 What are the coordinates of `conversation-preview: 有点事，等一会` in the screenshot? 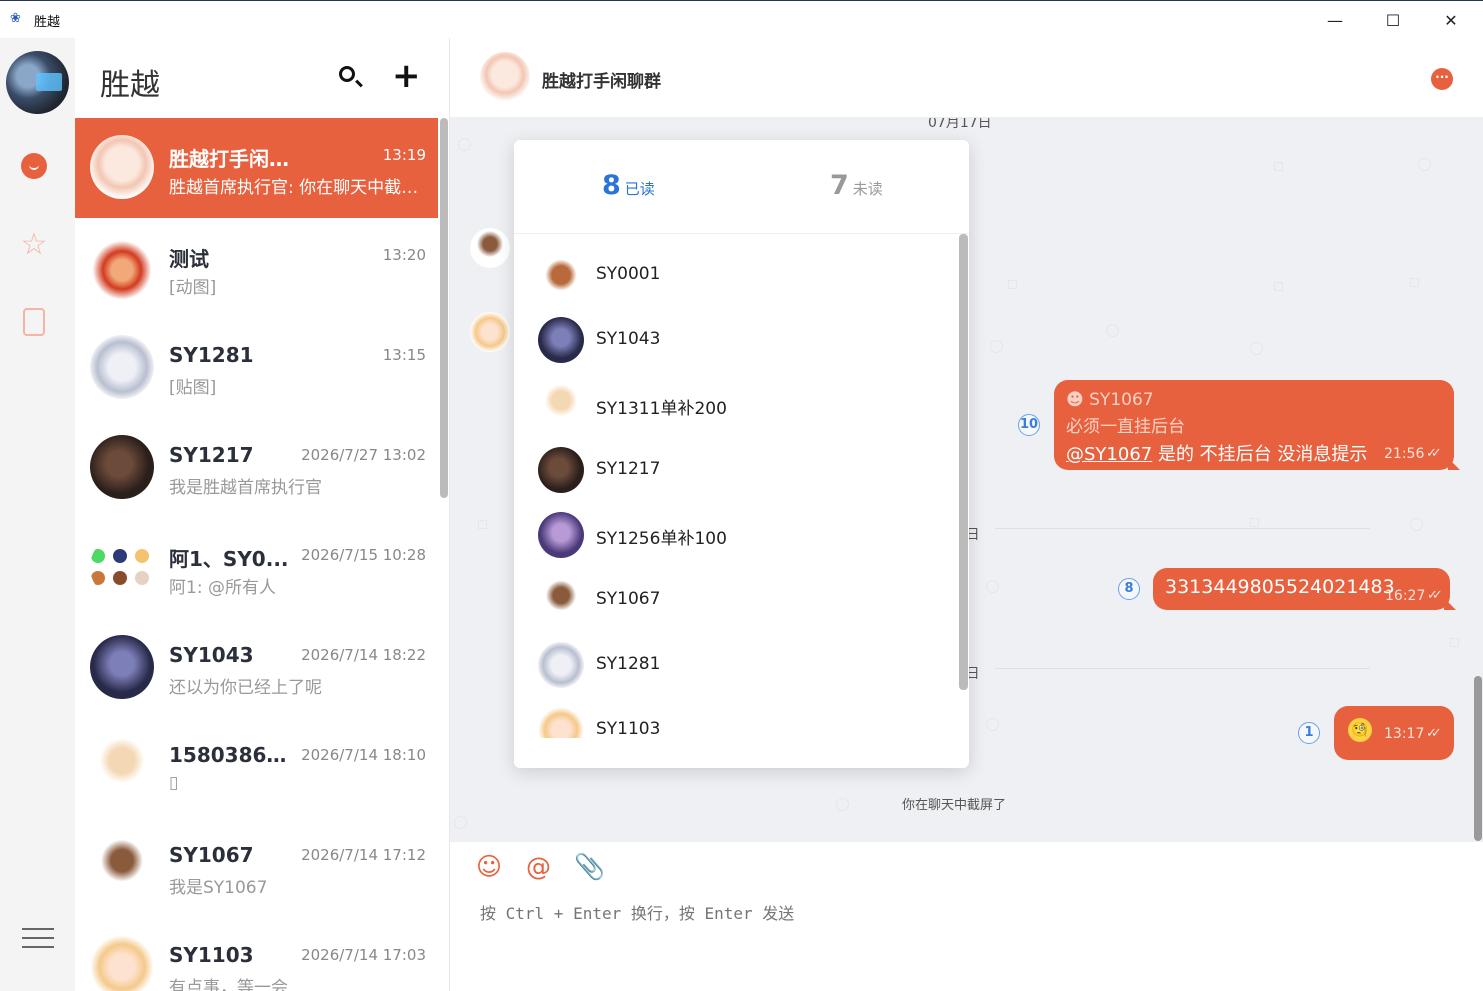 It's located at (228, 984).